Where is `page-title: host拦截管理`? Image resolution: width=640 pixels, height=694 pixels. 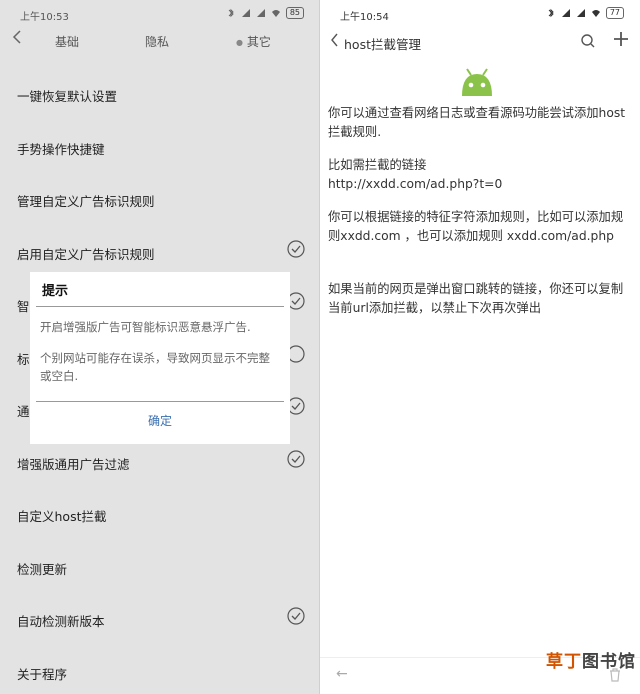
page-title: host拦截管理 is located at coordinates (382, 44).